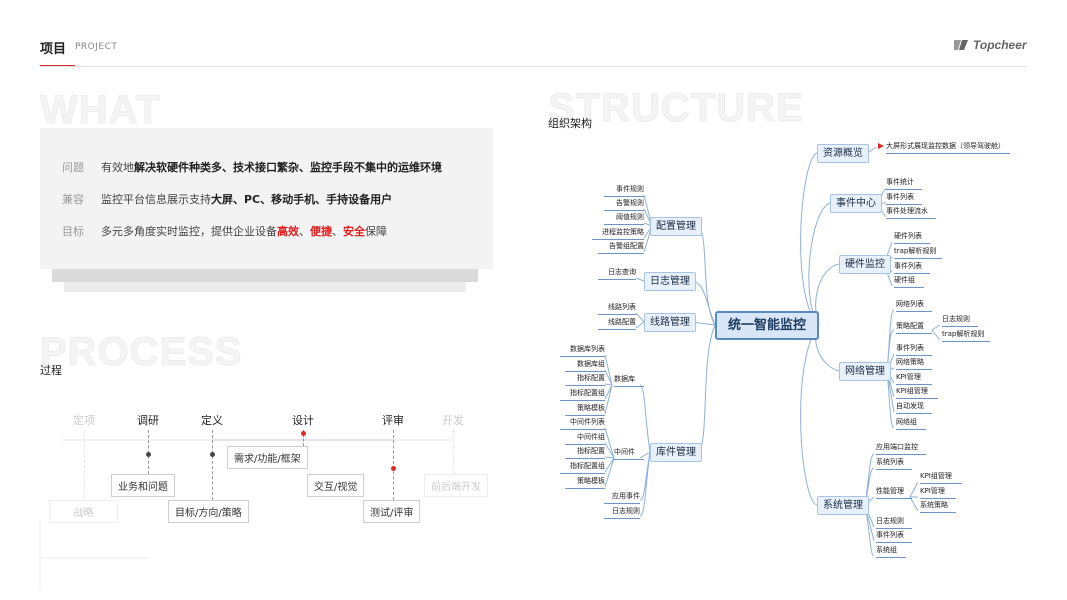 This screenshot has width=1067, height=600. I want to click on leaf-resource-dashboard: 大屏形式展现监控数据（领导驾驶舱）, so click(948, 148).